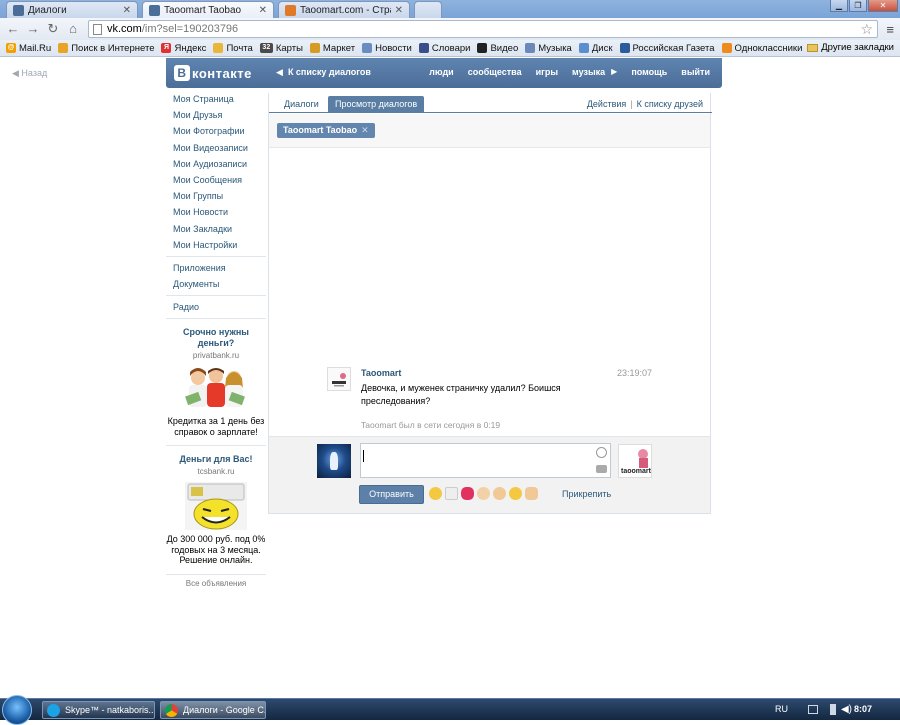 This screenshot has height=725, width=900. I want to click on bookmark-mail: Почта, so click(233, 48).